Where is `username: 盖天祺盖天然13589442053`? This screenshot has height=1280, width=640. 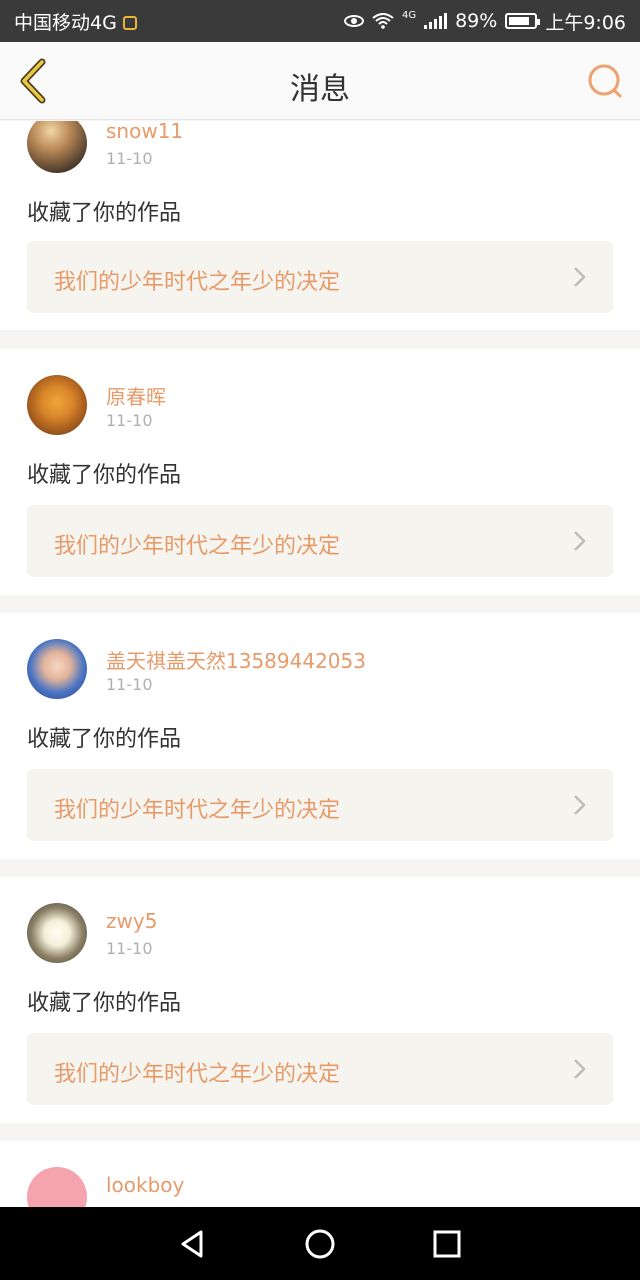
username: 盖天祺盖天然13589442053 is located at coordinates (236, 659).